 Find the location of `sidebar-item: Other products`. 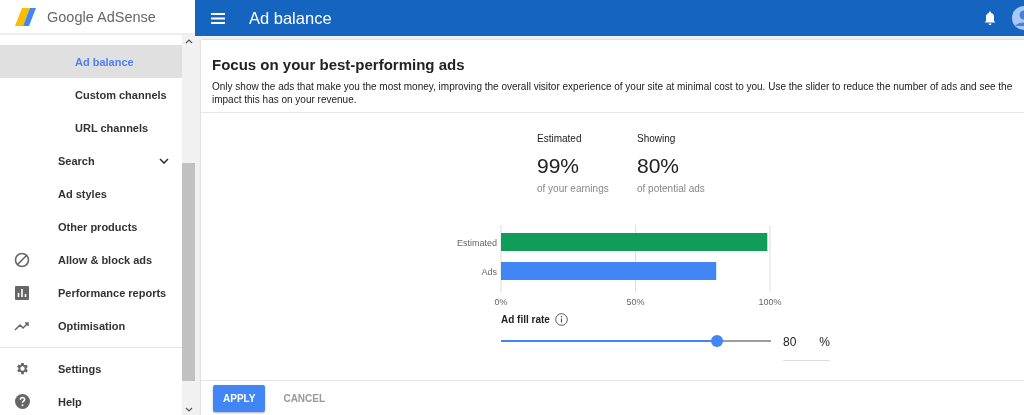

sidebar-item: Other products is located at coordinates (91, 226).